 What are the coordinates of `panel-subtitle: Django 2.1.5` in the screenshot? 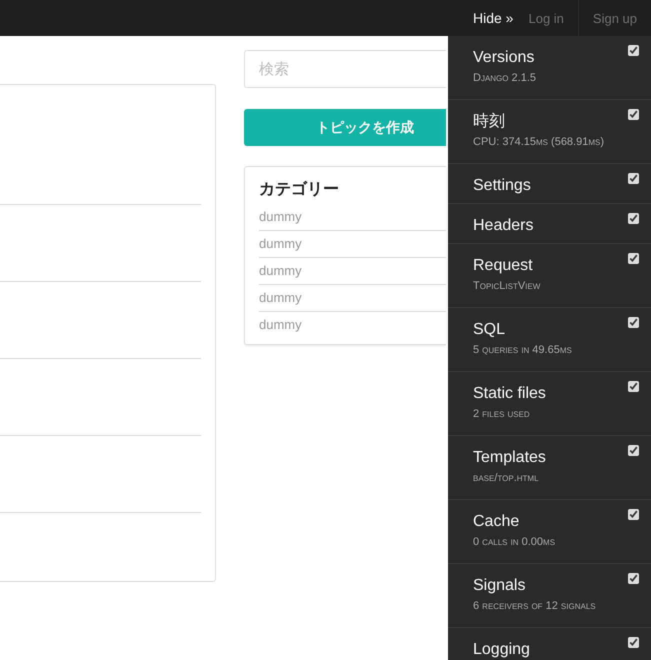 It's located at (505, 78).